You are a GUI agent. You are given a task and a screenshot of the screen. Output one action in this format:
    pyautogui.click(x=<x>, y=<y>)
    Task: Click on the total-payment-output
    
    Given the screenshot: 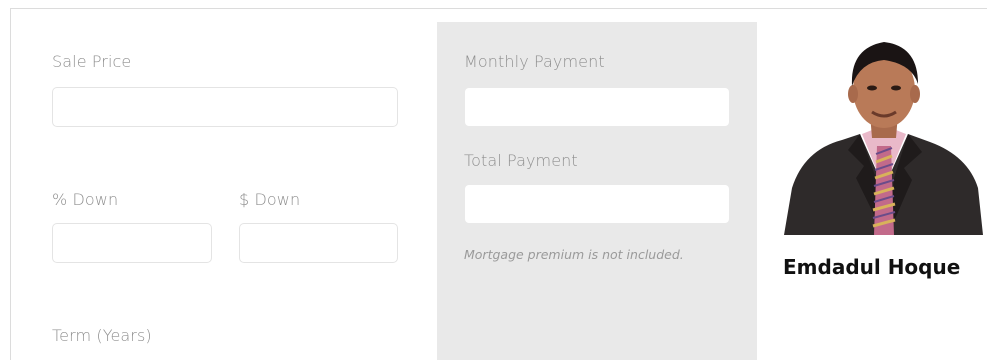 What is the action you would take?
    pyautogui.click(x=597, y=204)
    